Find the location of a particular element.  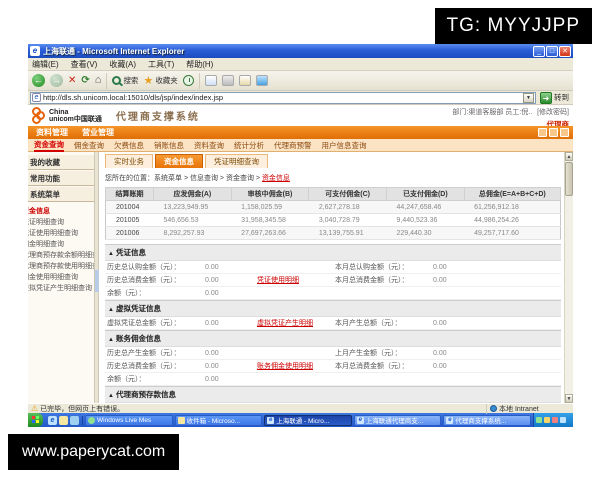

messenger-icon is located at coordinates (261, 80).